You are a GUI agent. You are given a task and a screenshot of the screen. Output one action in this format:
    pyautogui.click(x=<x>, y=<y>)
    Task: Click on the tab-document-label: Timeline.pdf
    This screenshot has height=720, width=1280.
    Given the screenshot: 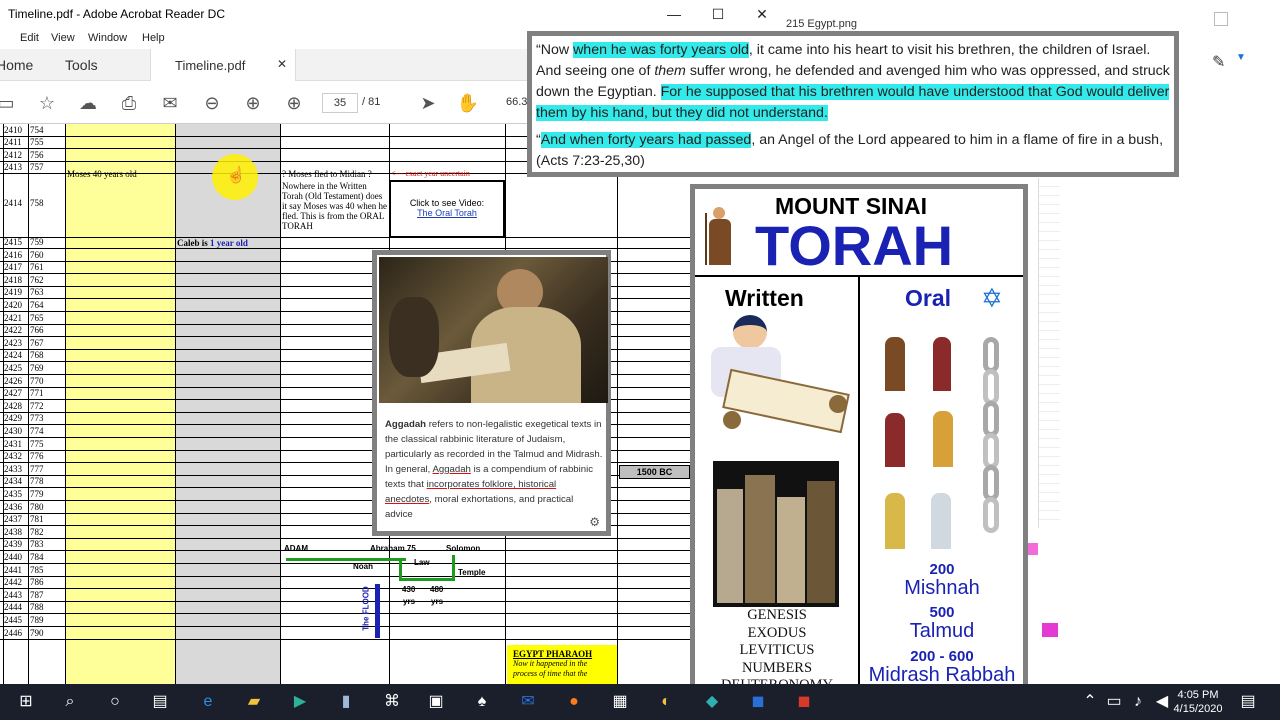 What is the action you would take?
    pyautogui.click(x=210, y=65)
    